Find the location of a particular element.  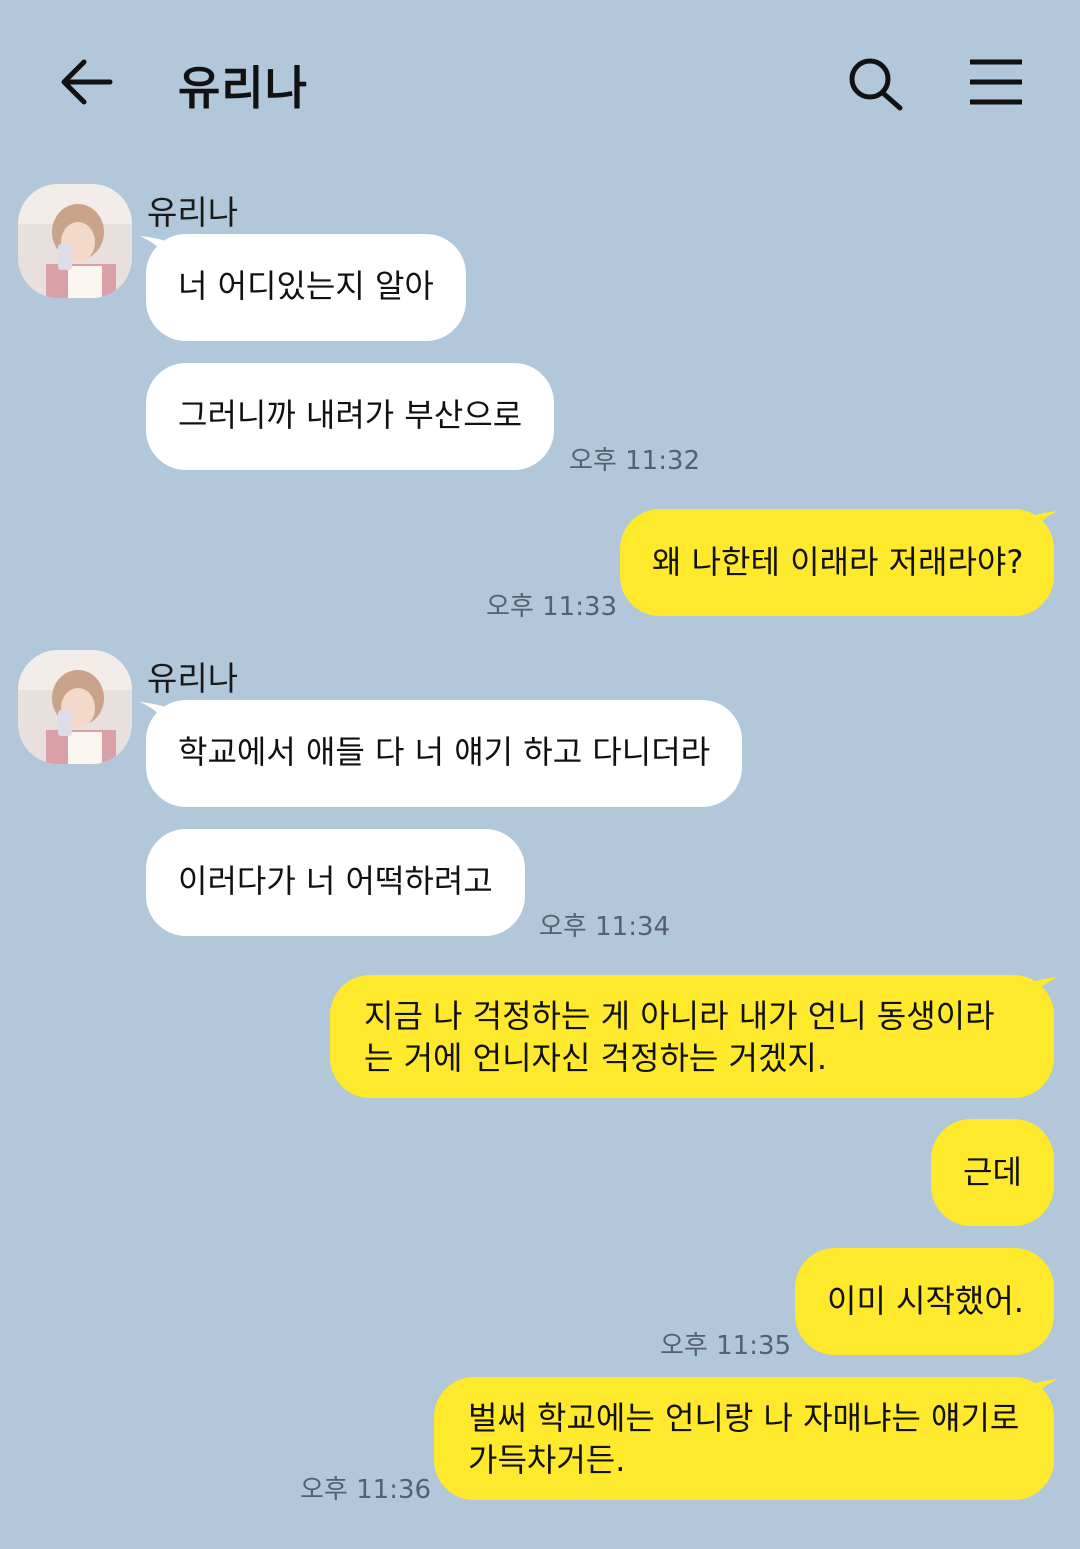

menu-button is located at coordinates (996, 84).